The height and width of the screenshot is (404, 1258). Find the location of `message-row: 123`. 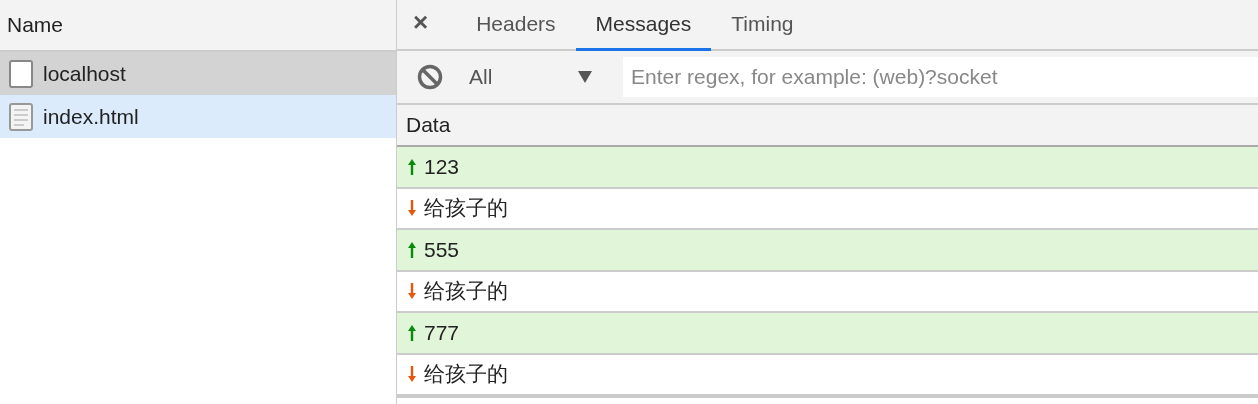

message-row: 123 is located at coordinates (827, 168).